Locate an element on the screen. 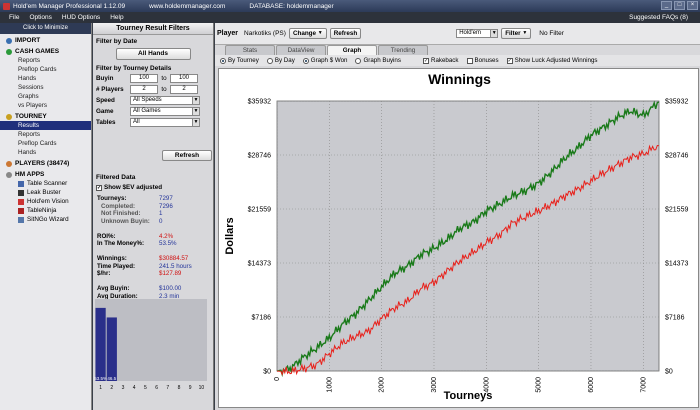  tab-stats: Stats is located at coordinates (250, 50).